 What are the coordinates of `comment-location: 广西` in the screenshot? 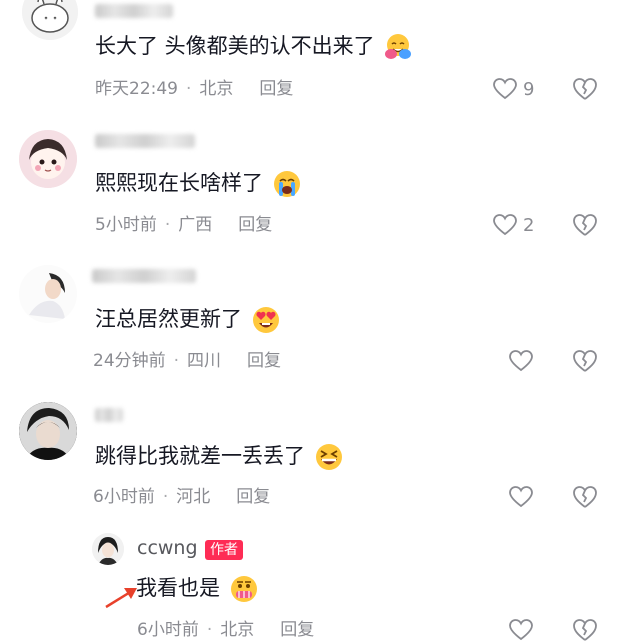 It's located at (195, 225).